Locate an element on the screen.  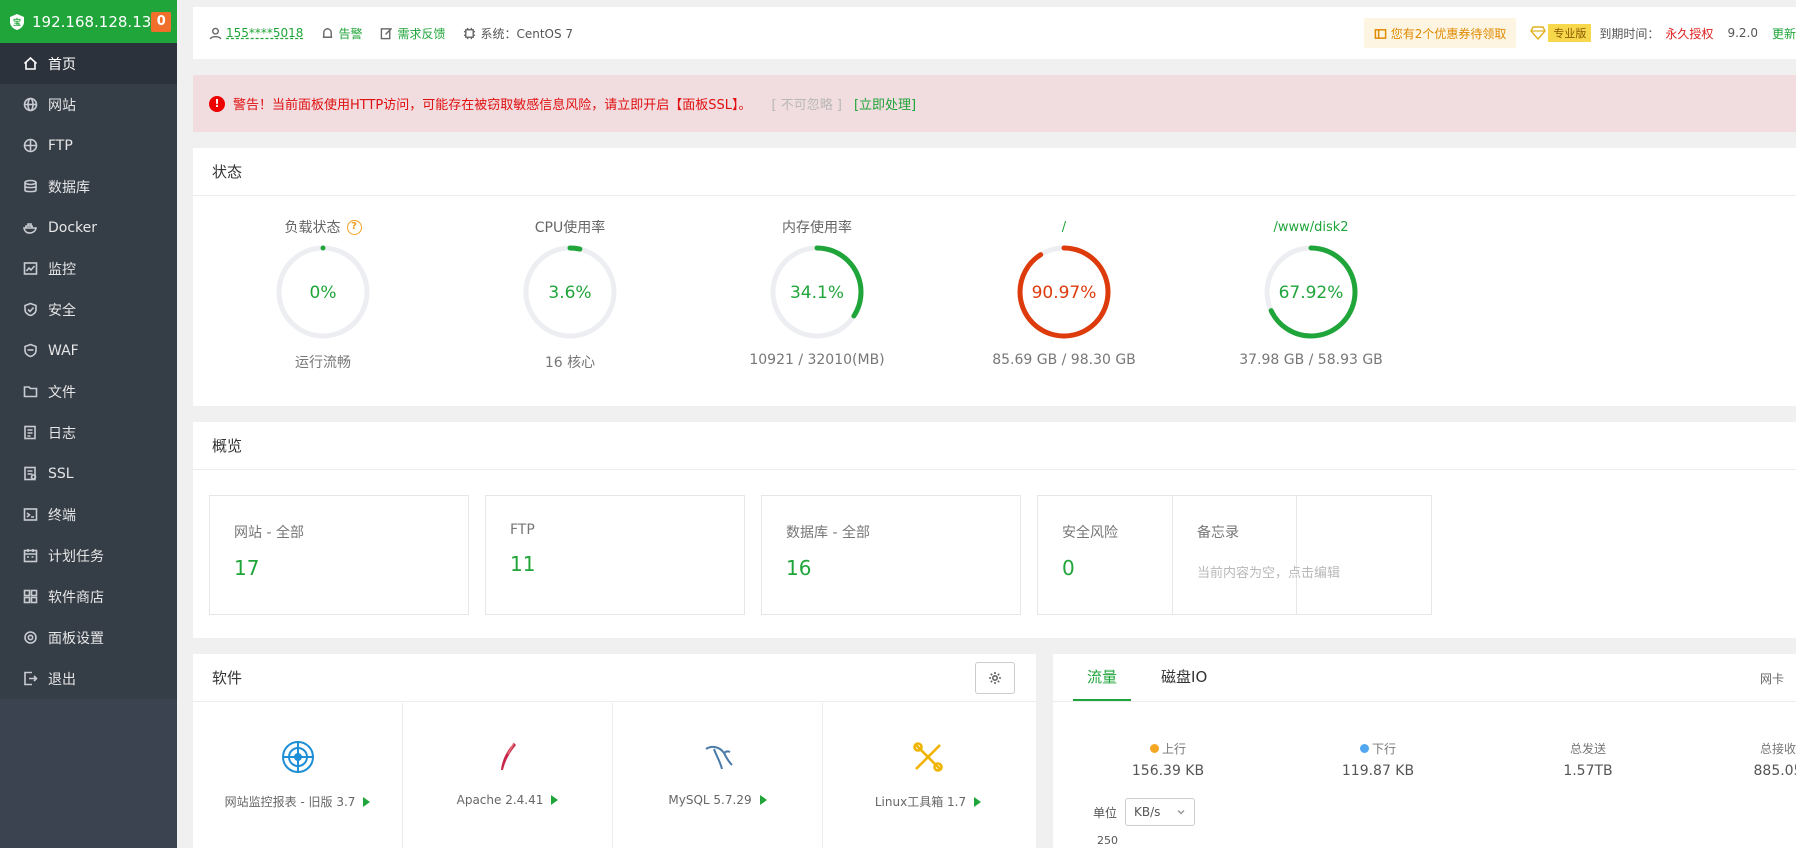
overview-card-value: 16 is located at coordinates (903, 568).